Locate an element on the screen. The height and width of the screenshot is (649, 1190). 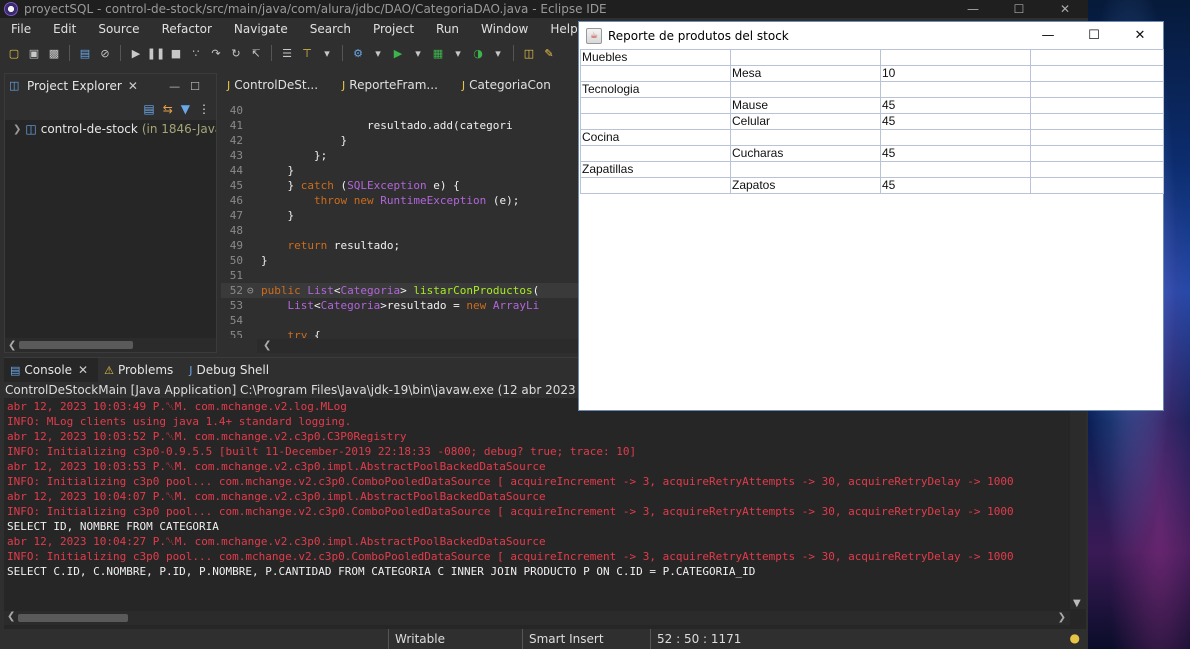
debug-icon: ⚙ is located at coordinates (358, 53).